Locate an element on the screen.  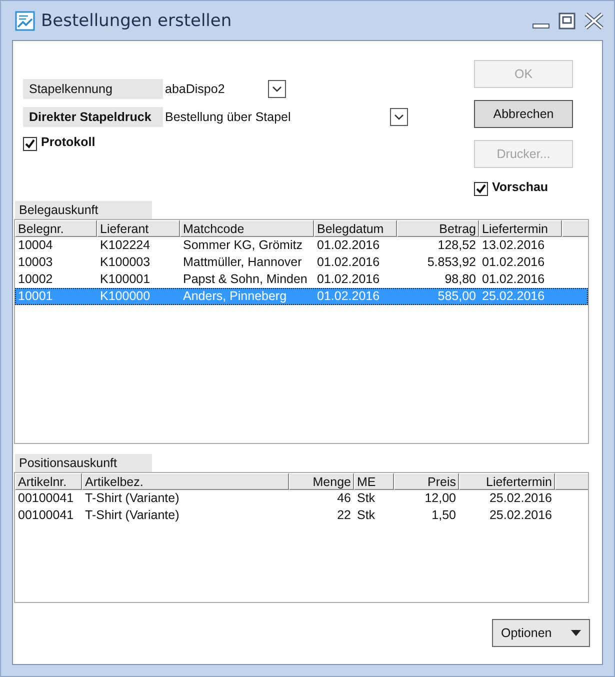
dialog-button: Abbrechen is located at coordinates (523, 114).